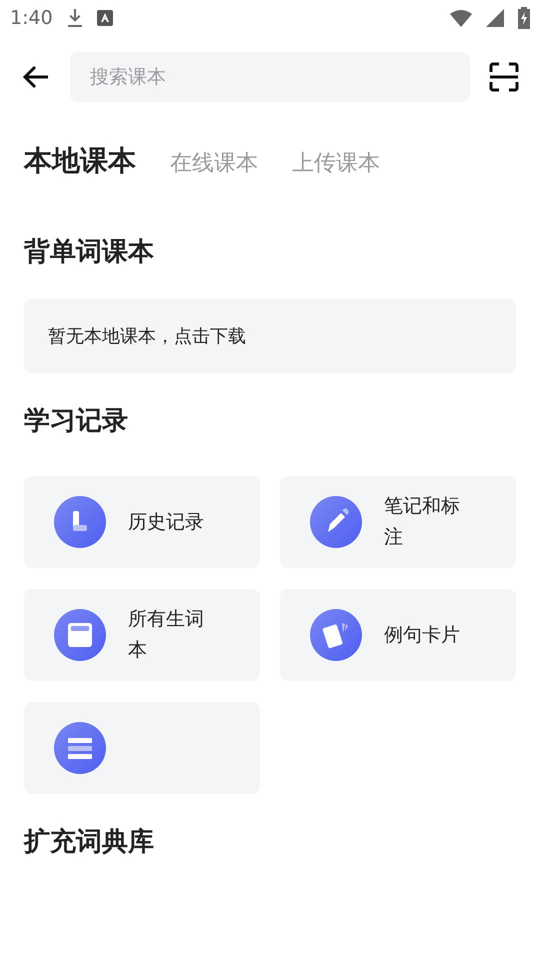 Image resolution: width=540 pixels, height=960 pixels. I want to click on status-time: 1:40, so click(31, 18).